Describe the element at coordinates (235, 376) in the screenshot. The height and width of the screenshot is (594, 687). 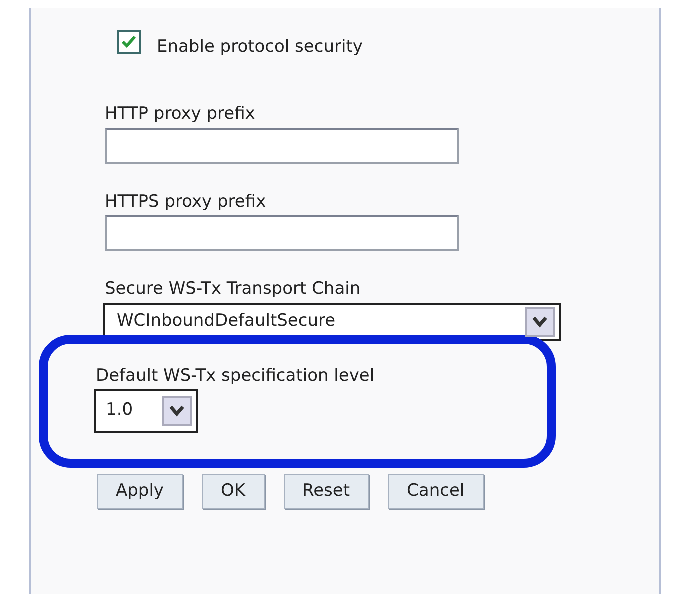
I see `field-label: Default WS-Tx specification level` at that location.